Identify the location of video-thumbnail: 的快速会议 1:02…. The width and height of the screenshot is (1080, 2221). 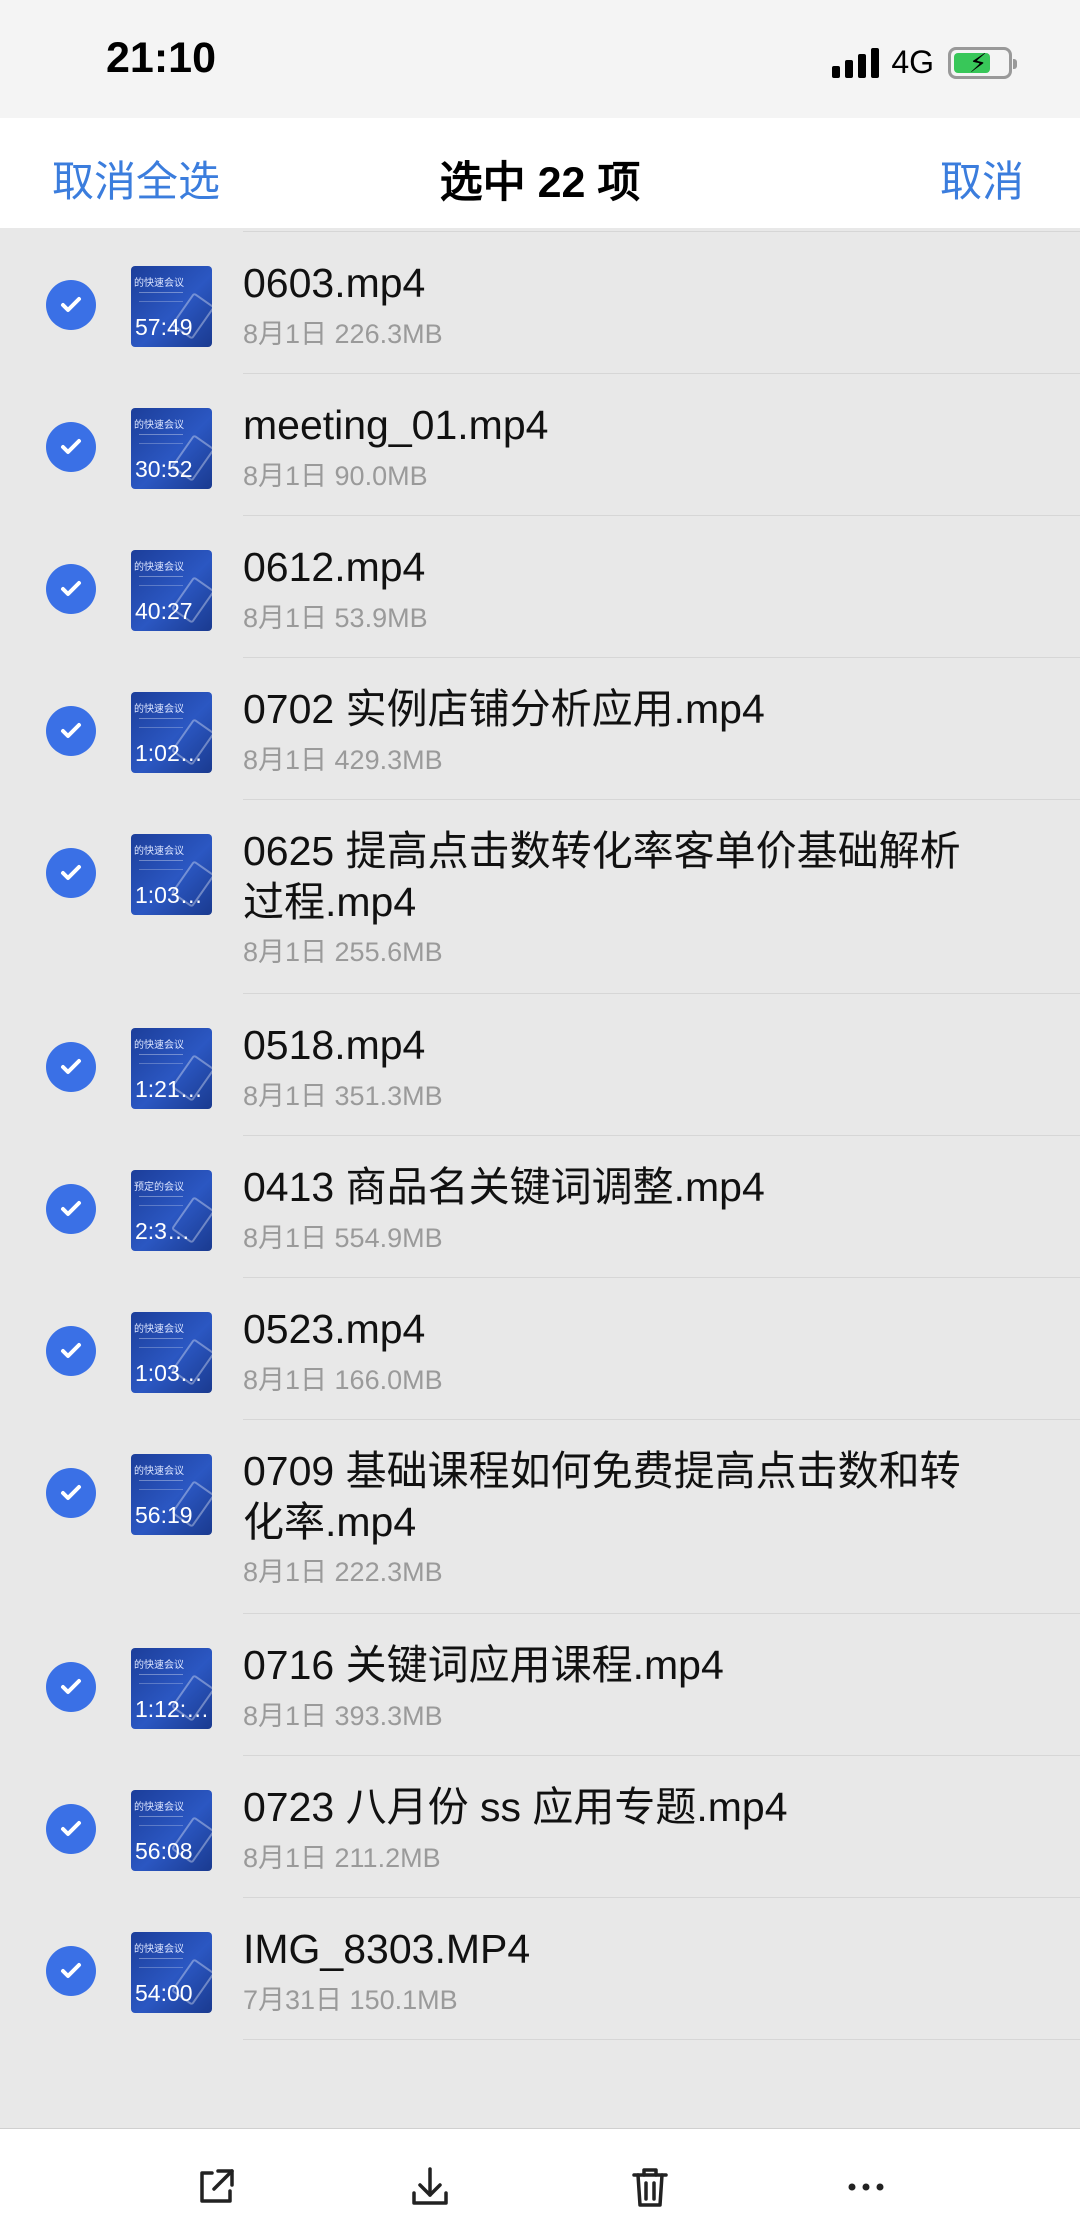
(171, 732).